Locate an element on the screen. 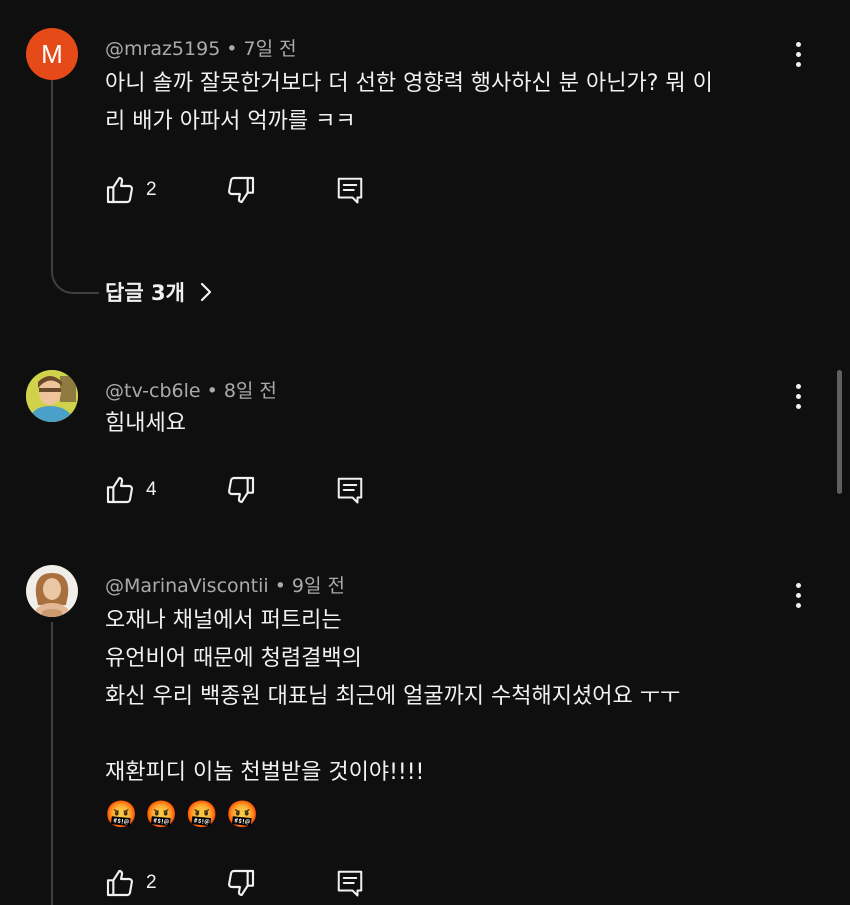  scrollbar is located at coordinates (839, 432).